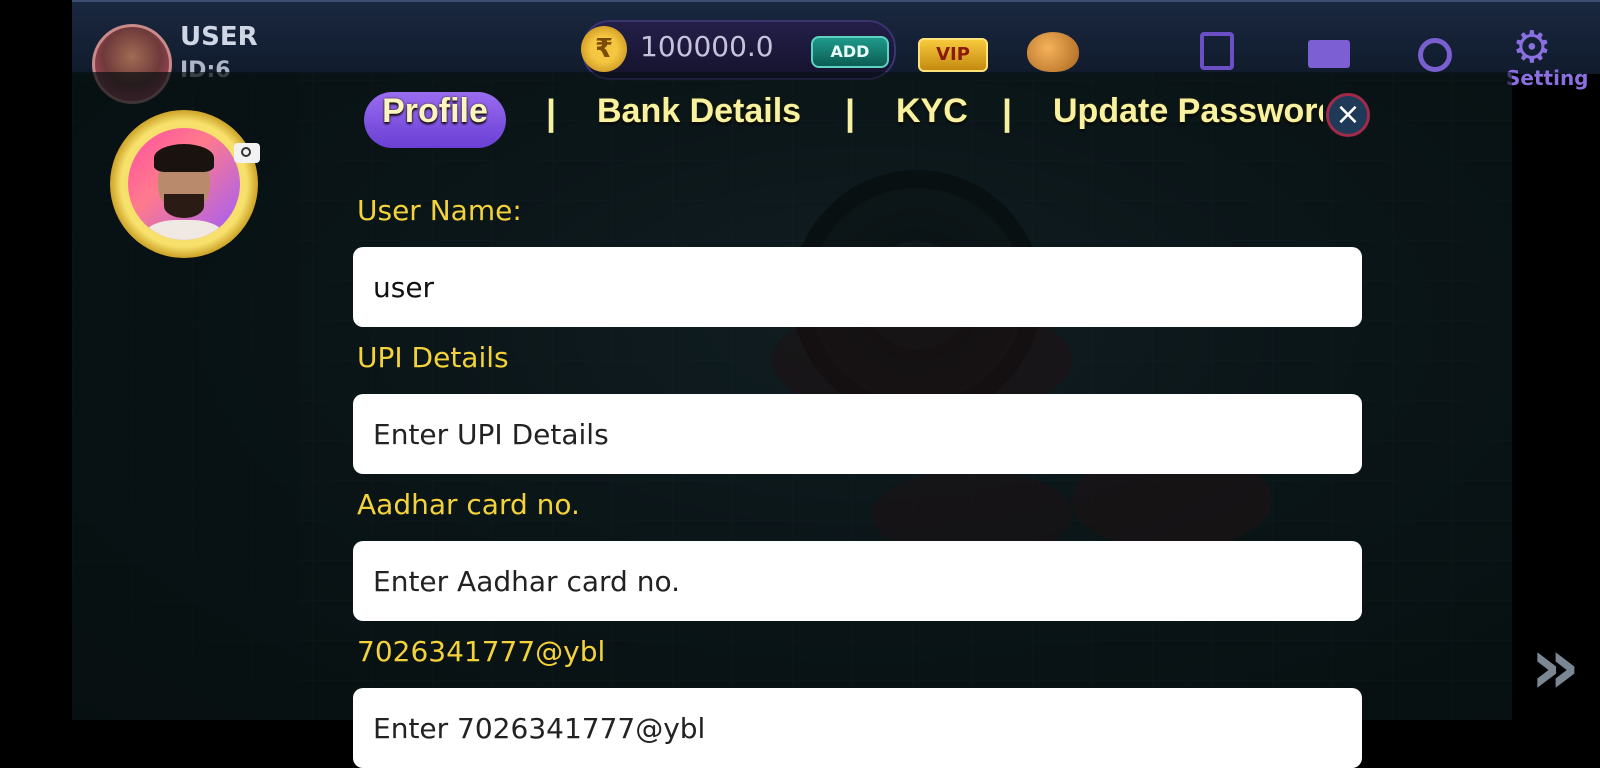 The width and height of the screenshot is (1600, 768). I want to click on tab-update-password: Update Password, so click(1188, 120).